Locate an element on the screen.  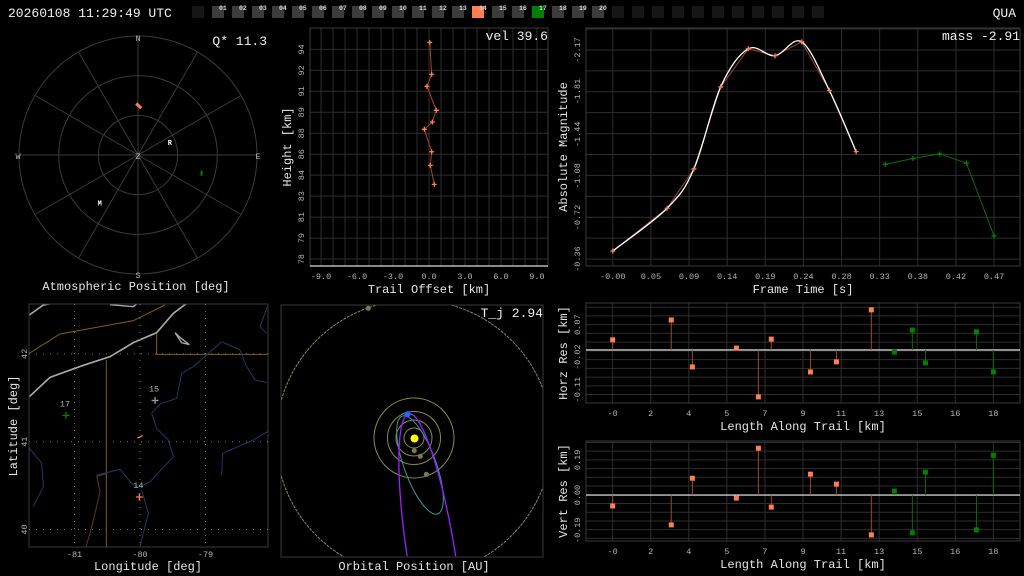
x-tick-label: 0.09 is located at coordinates (689, 277).